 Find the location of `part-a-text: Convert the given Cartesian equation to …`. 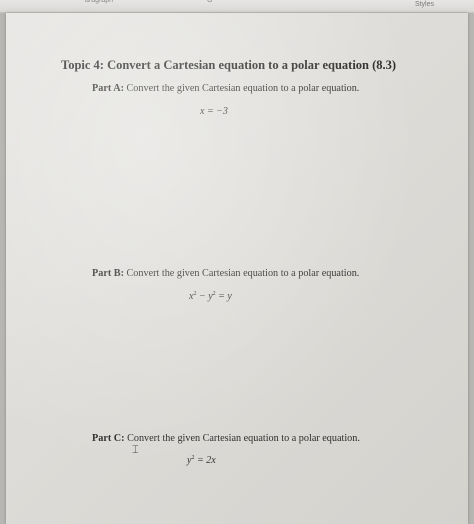

part-a-text: Convert the given Cartesian equation to … is located at coordinates (241, 88).